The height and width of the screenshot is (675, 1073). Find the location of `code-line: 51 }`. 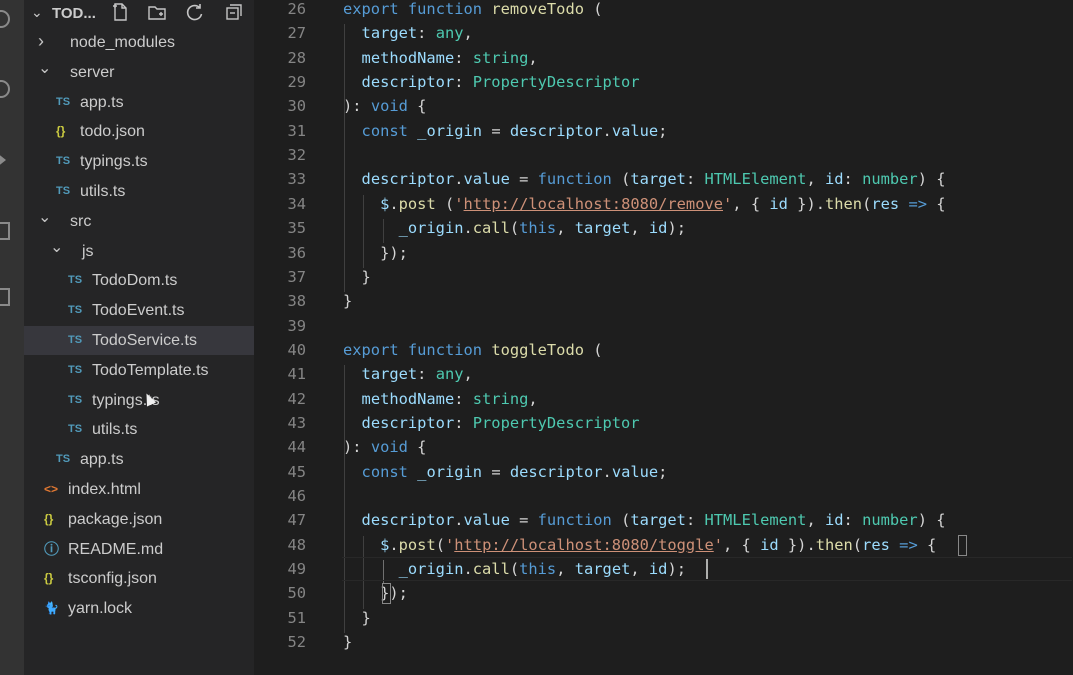

code-line: 51 } is located at coordinates (663, 618).